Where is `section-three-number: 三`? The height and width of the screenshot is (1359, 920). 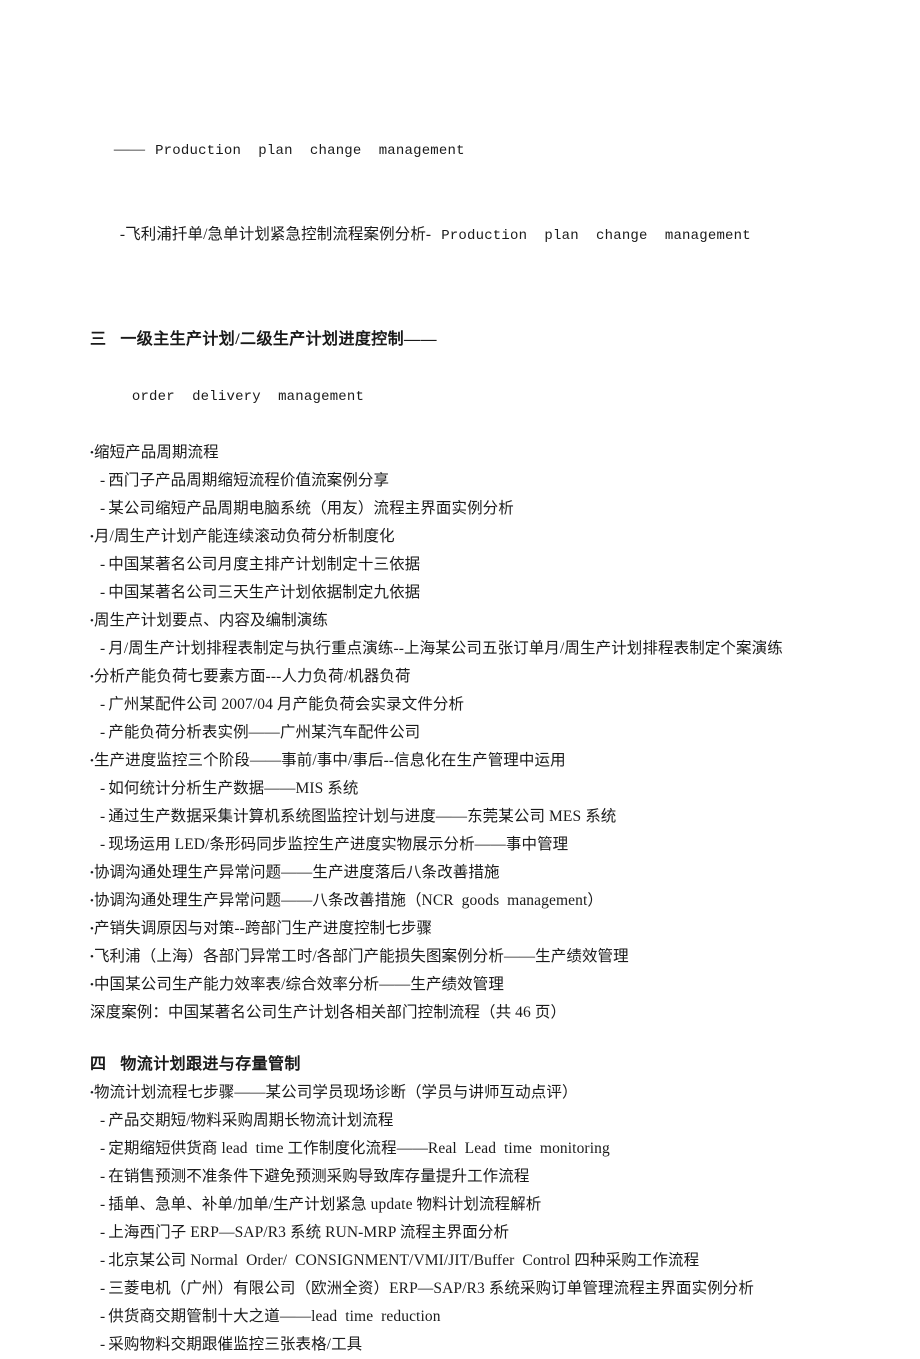
section-three-number: 三 is located at coordinates (98, 339).